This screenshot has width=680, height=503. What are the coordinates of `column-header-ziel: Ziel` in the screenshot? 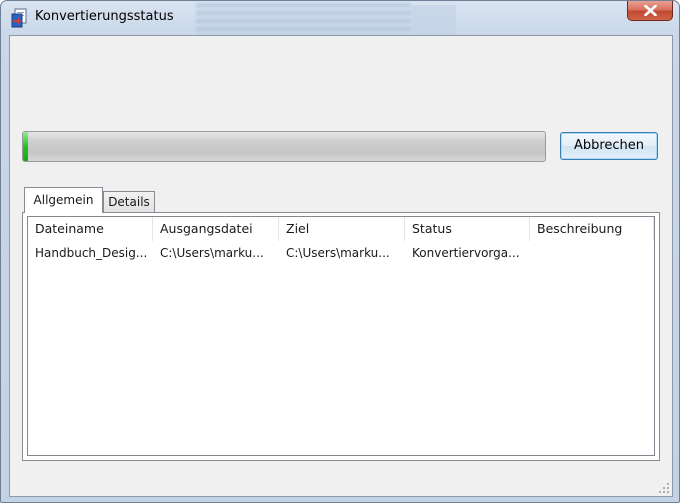 It's located at (342, 229).